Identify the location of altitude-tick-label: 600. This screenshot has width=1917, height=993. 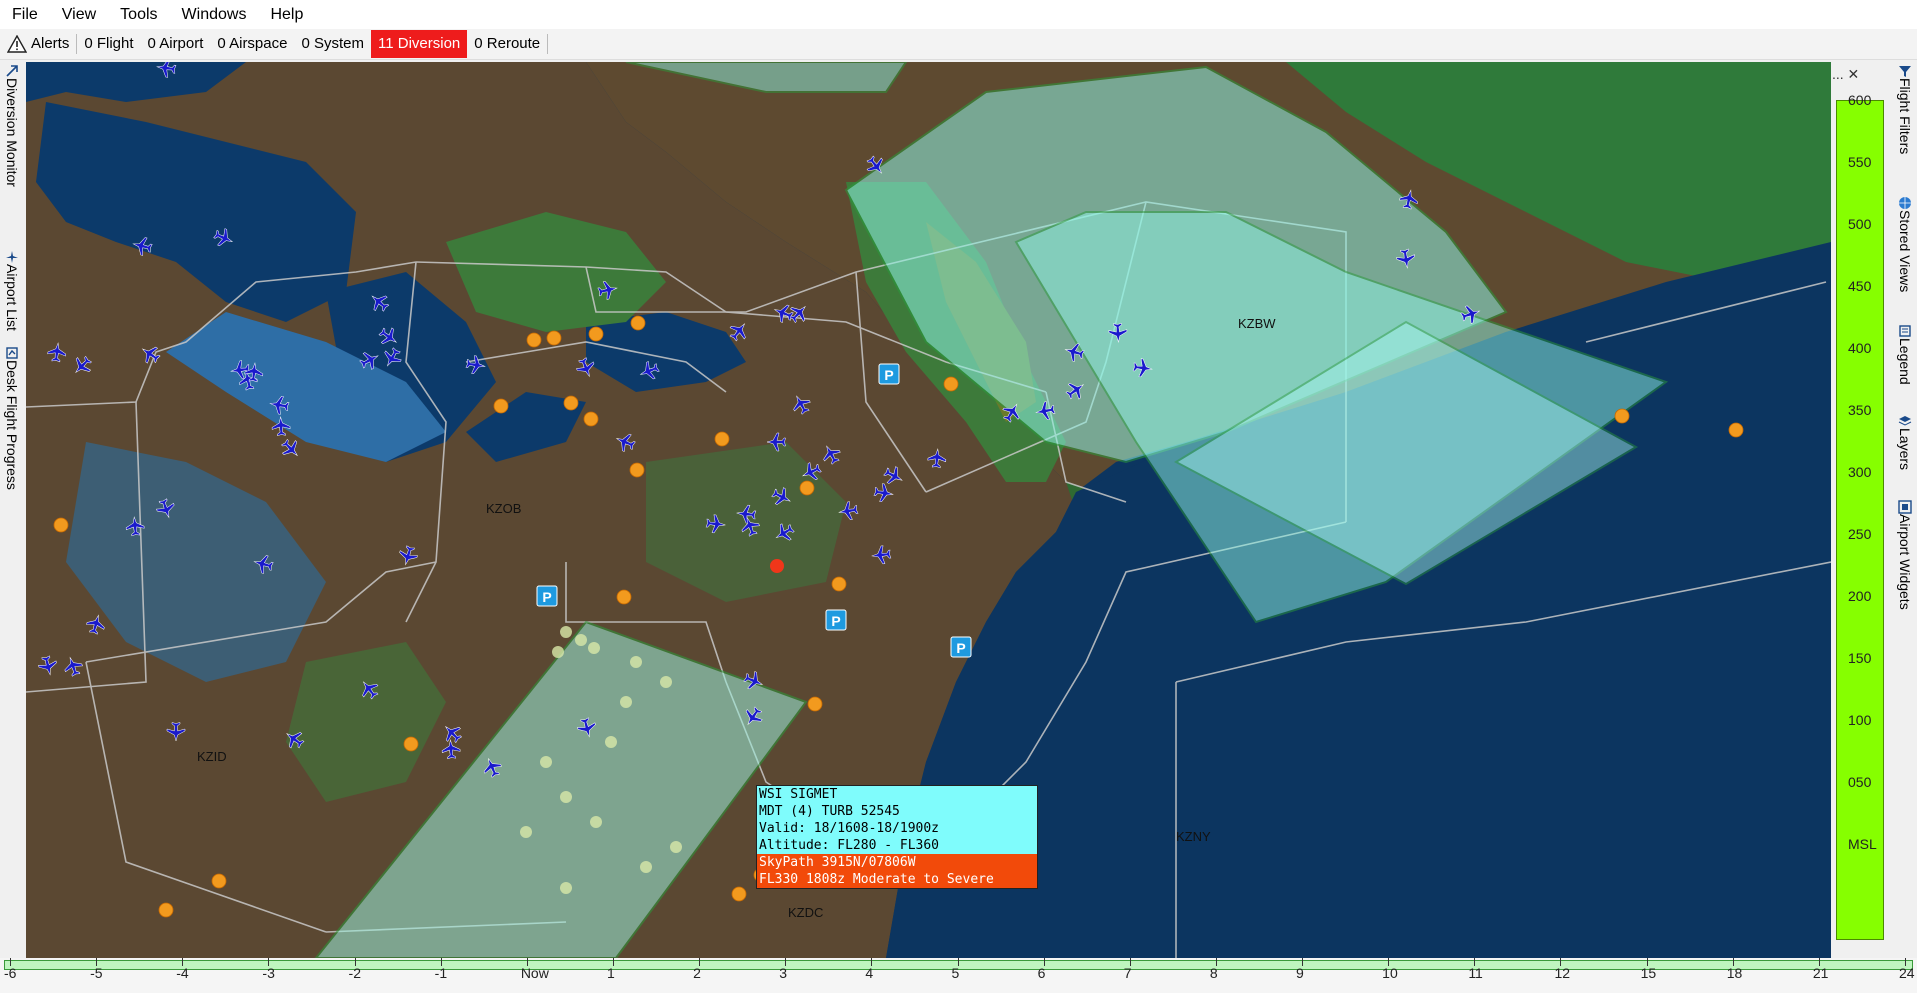
(1860, 100).